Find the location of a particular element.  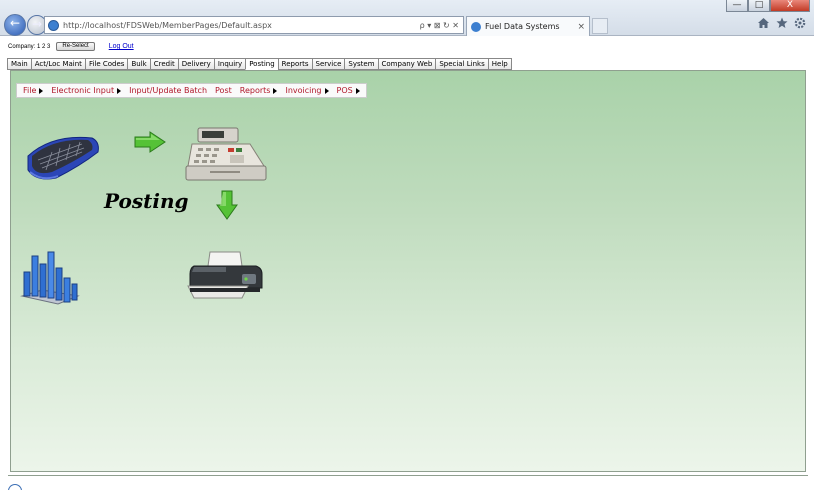

submenu-input-update-batch: Input/Update Batch is located at coordinates (168, 90).